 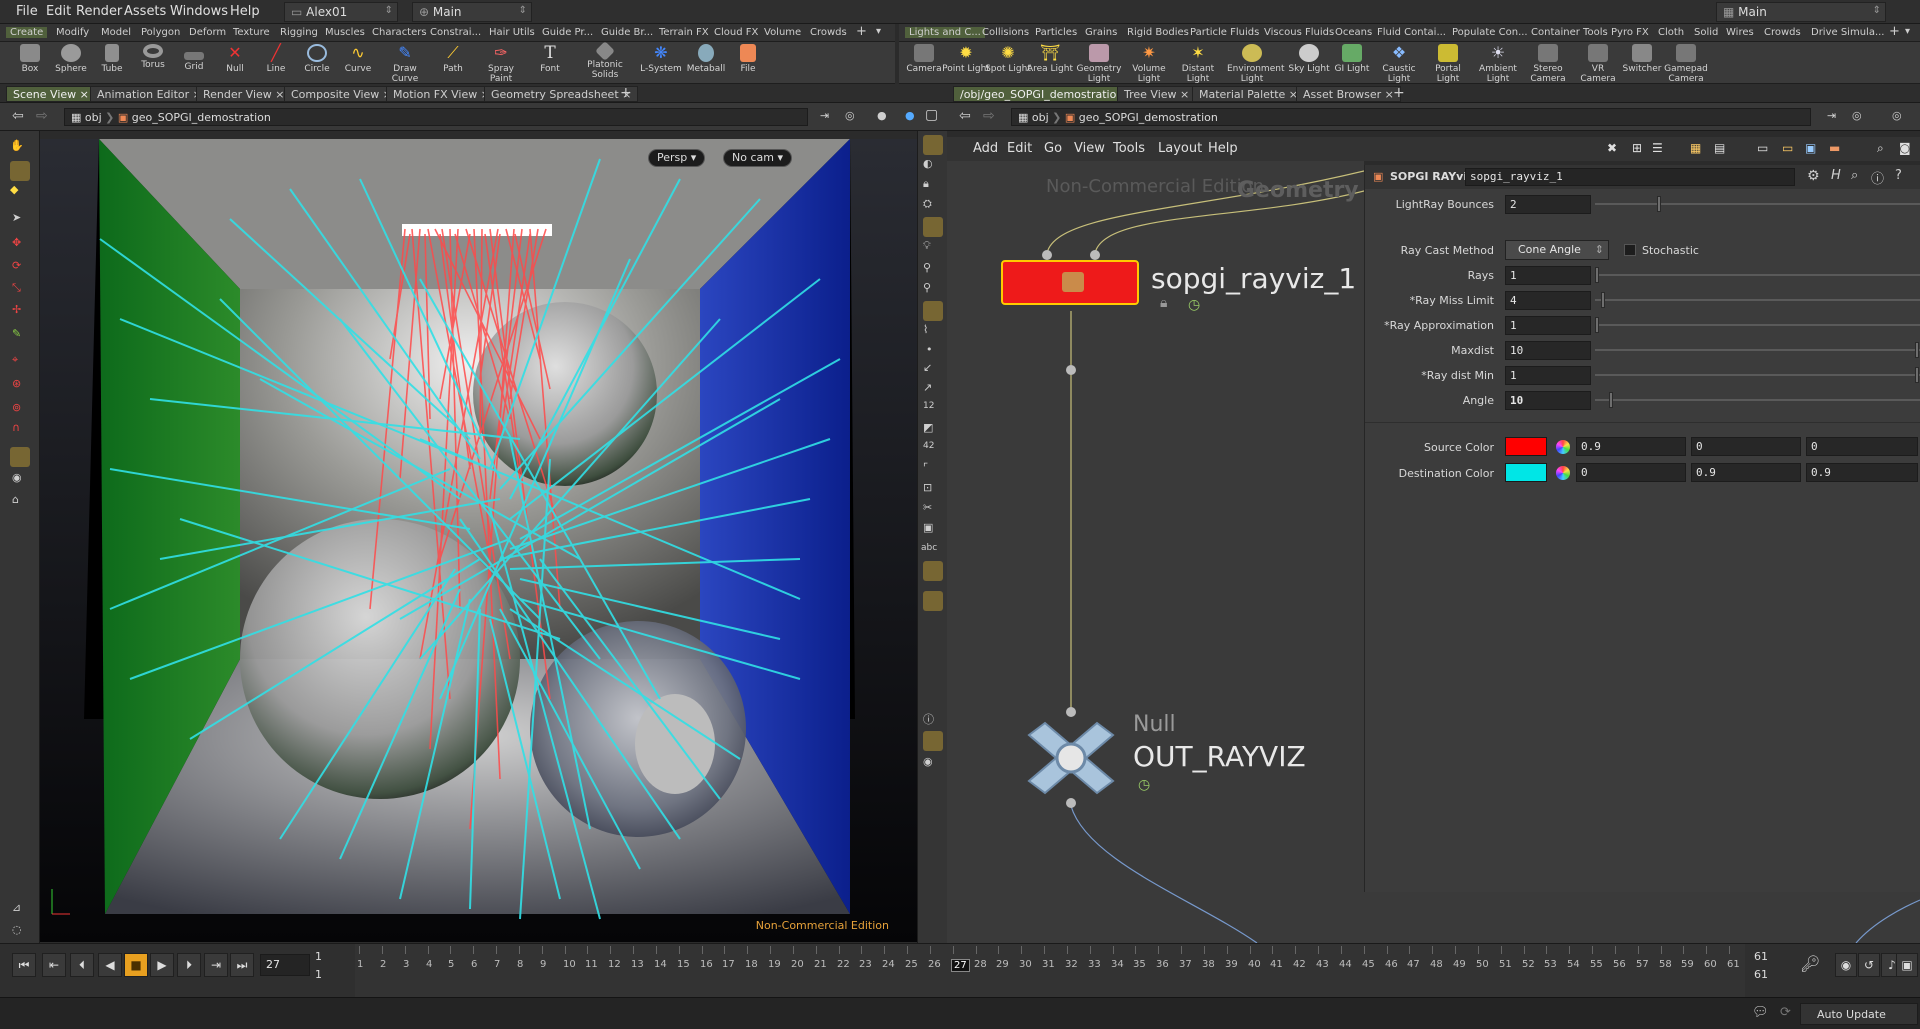 I want to click on point-number-icon: 12, so click(x=933, y=411).